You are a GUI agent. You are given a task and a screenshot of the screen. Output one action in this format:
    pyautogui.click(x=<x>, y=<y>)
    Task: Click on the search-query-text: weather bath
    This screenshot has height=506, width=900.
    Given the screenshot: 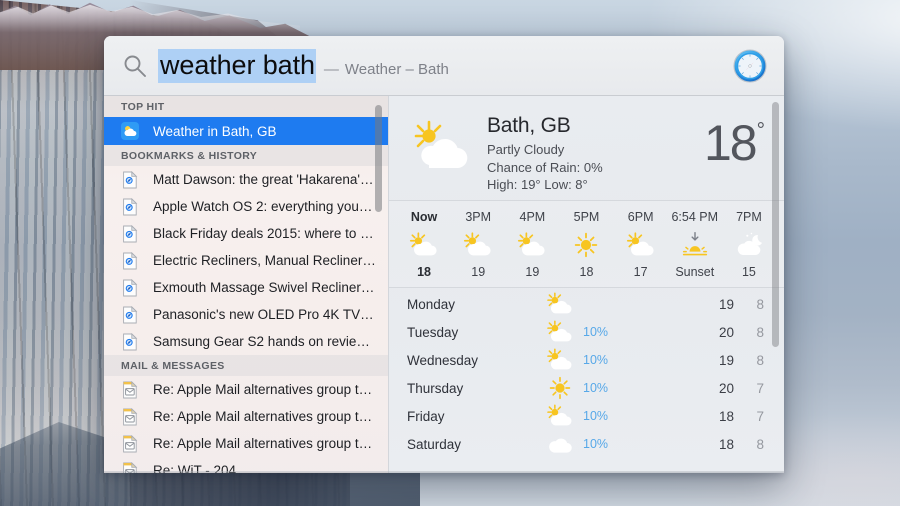 What is the action you would take?
    pyautogui.click(x=237, y=65)
    